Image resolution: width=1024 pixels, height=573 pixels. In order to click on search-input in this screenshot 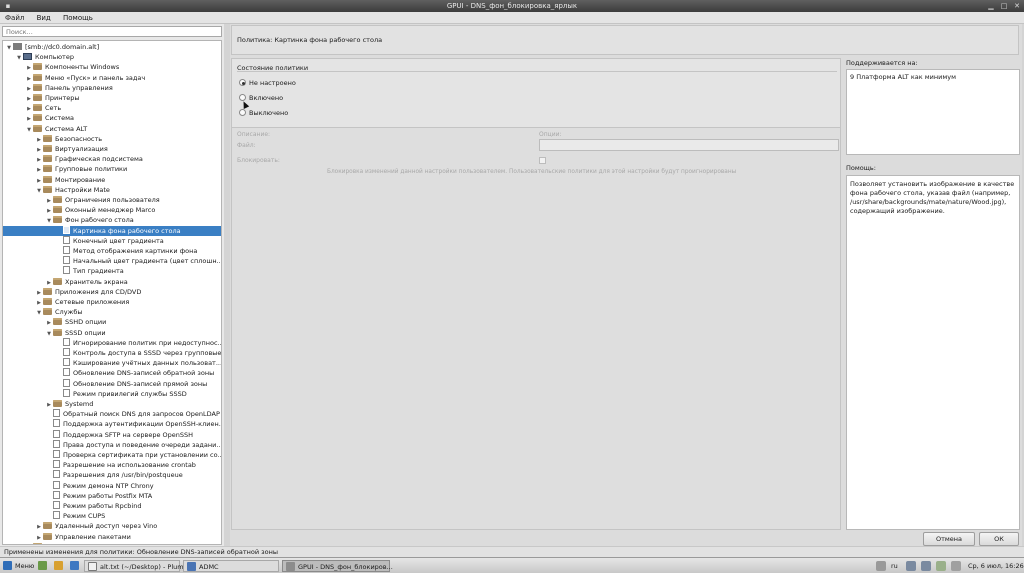, I will do `click(112, 31)`.